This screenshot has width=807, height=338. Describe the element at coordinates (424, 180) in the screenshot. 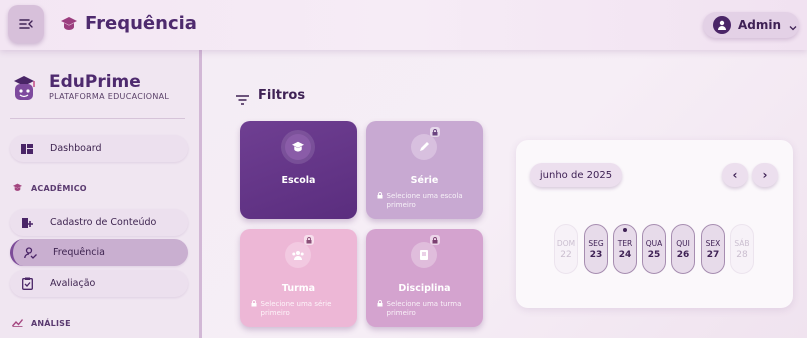

I see `filter-card-label: Série` at that location.